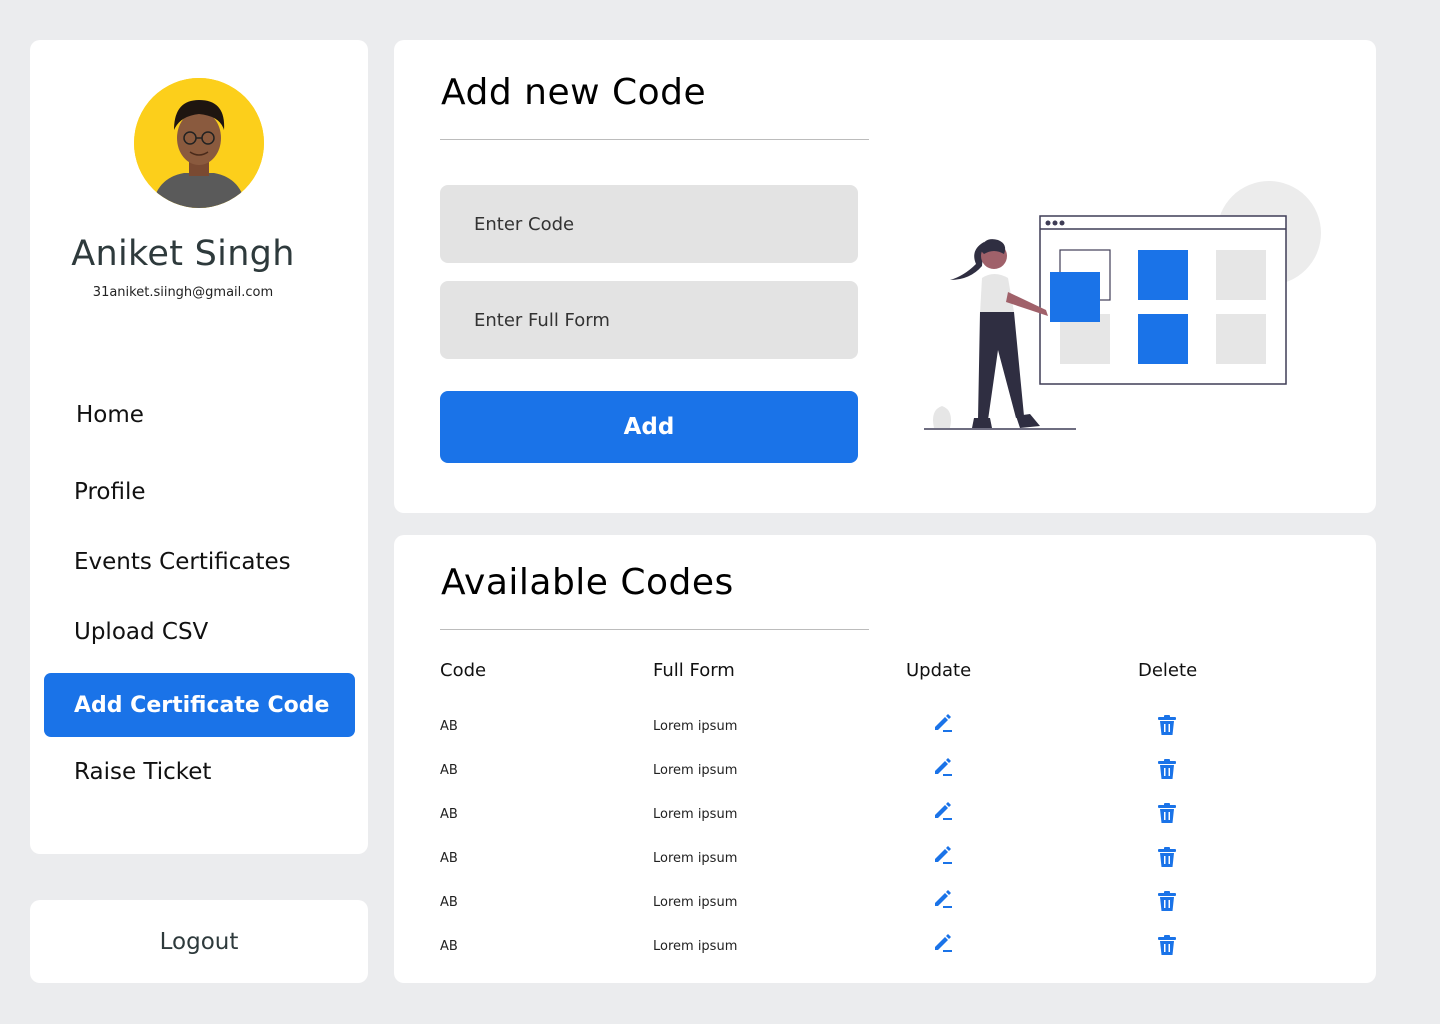  I want to click on sidebar-item-label: Events Certificates, so click(182, 562).